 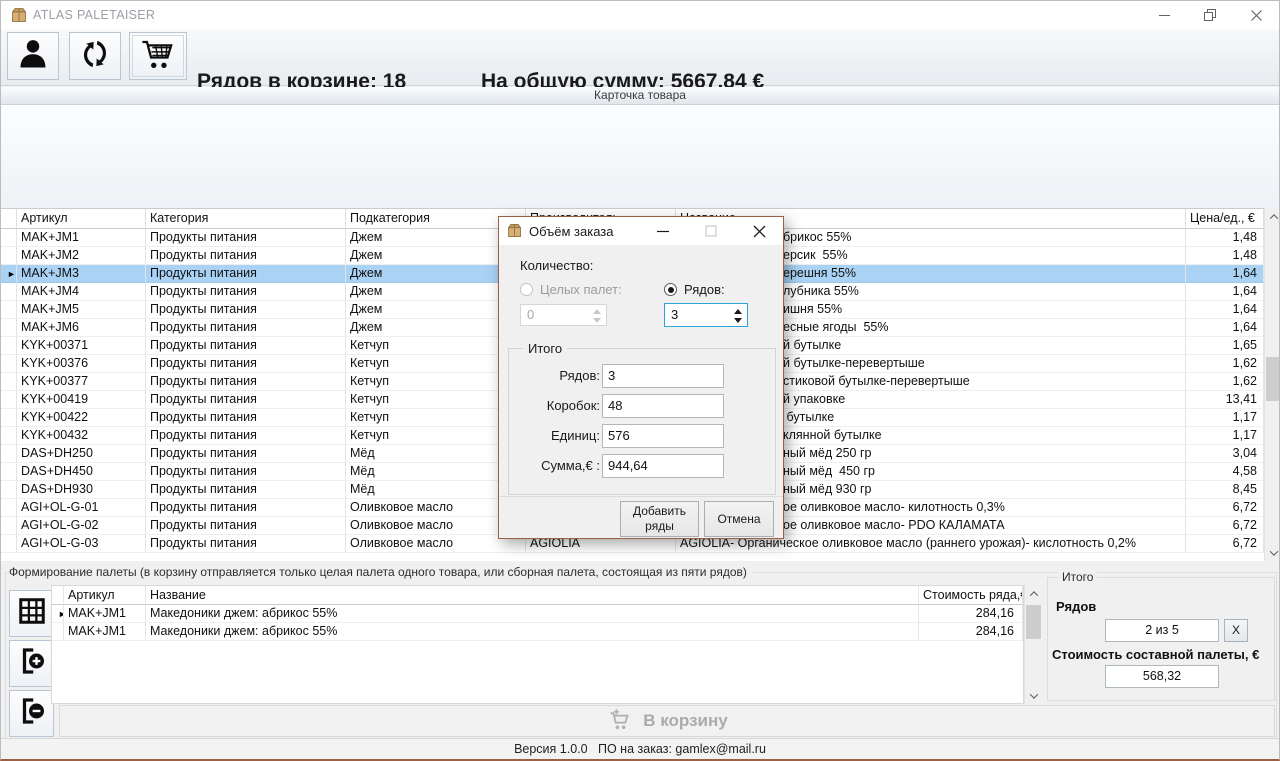 What do you see at coordinates (738, 316) in the screenshot?
I see `spinner-arrows-icon` at bounding box center [738, 316].